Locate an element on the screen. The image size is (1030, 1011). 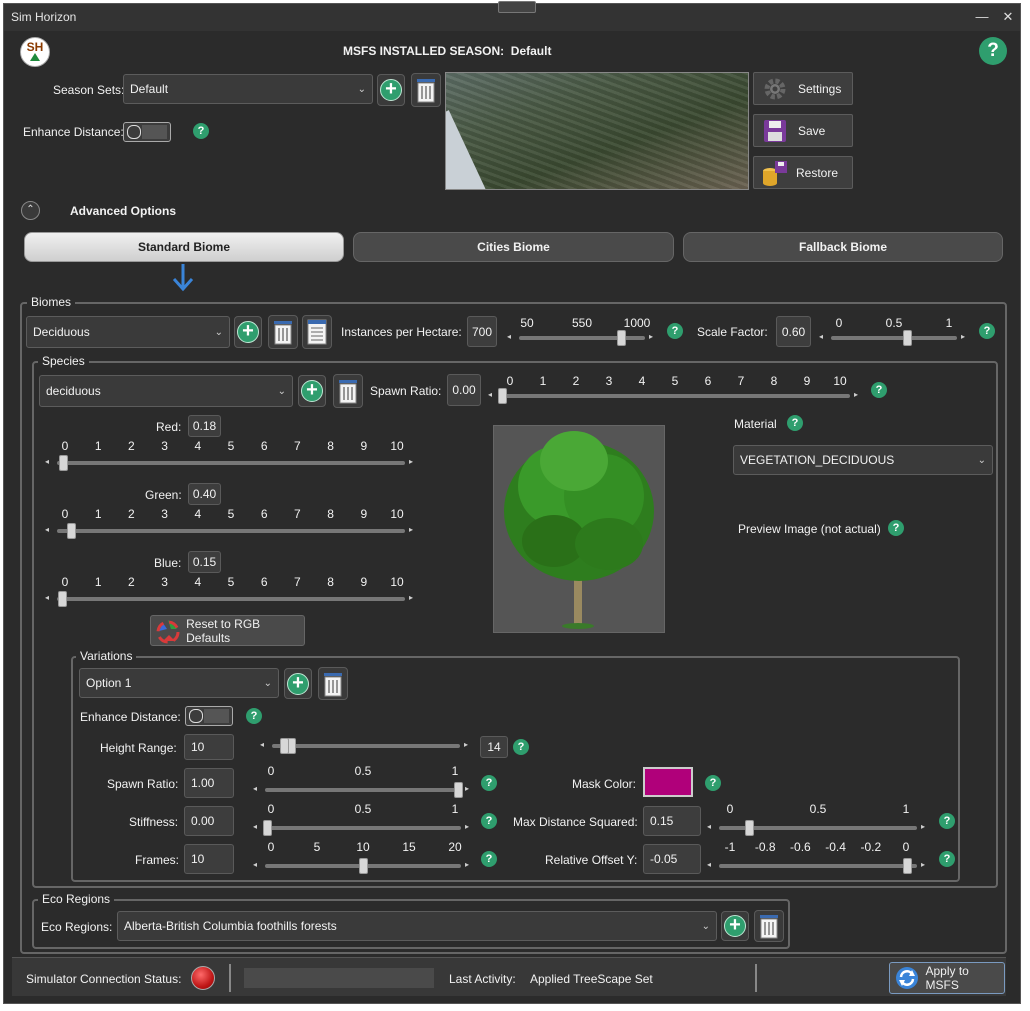
instances-per-hectare-value: 700 is located at coordinates (482, 331).